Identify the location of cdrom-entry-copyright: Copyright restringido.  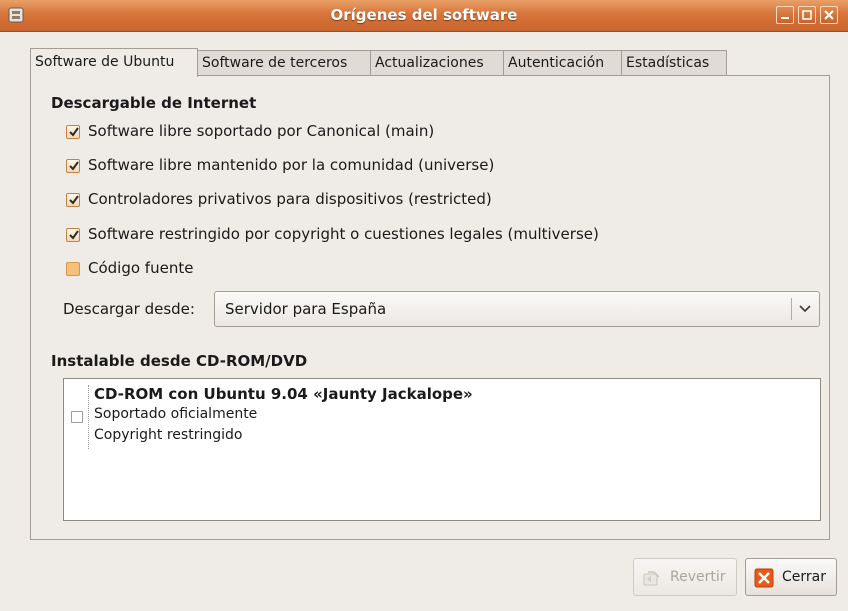
(168, 435).